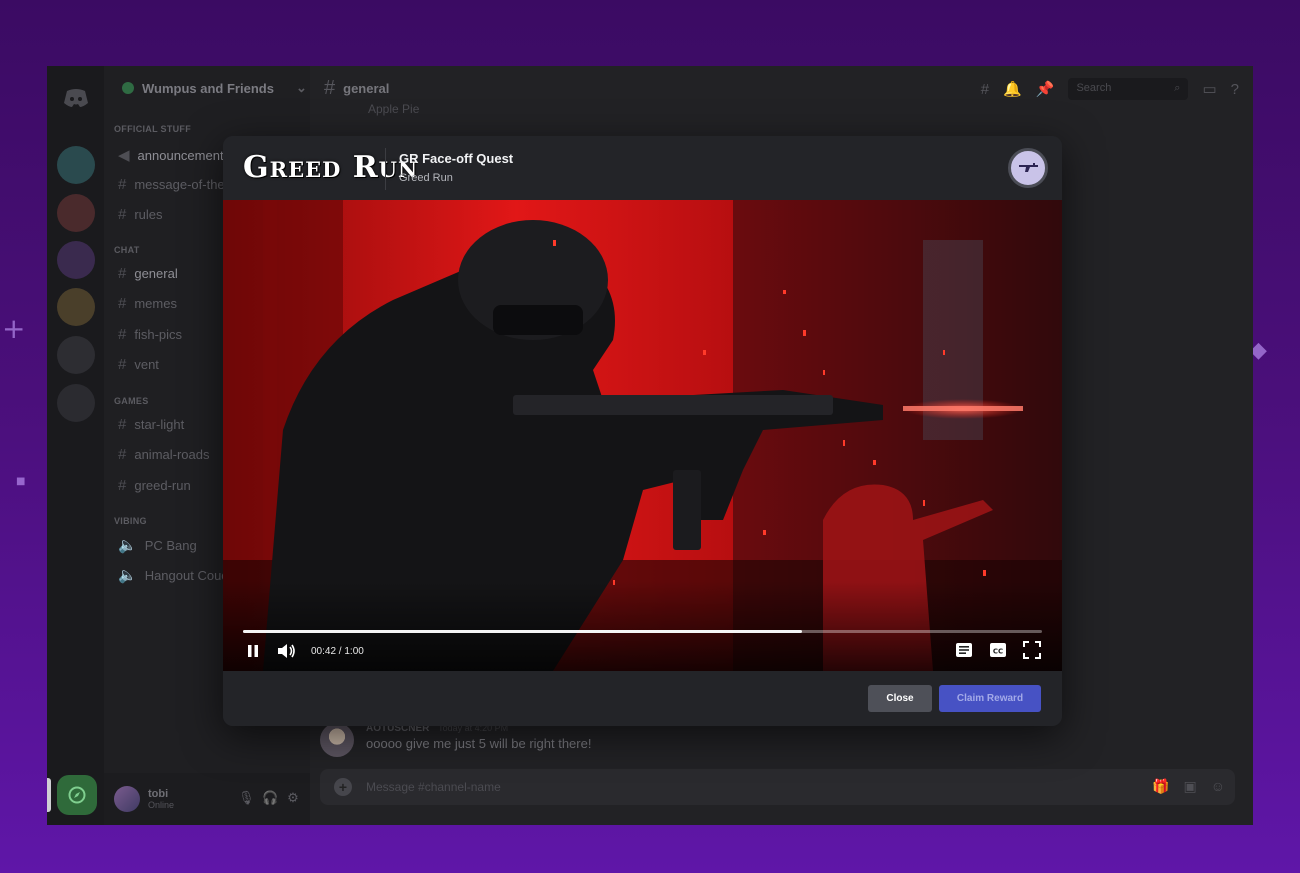 The width and height of the screenshot is (1300, 873). What do you see at coordinates (456, 158) in the screenshot?
I see `quest-title: GR Face-off Quest` at bounding box center [456, 158].